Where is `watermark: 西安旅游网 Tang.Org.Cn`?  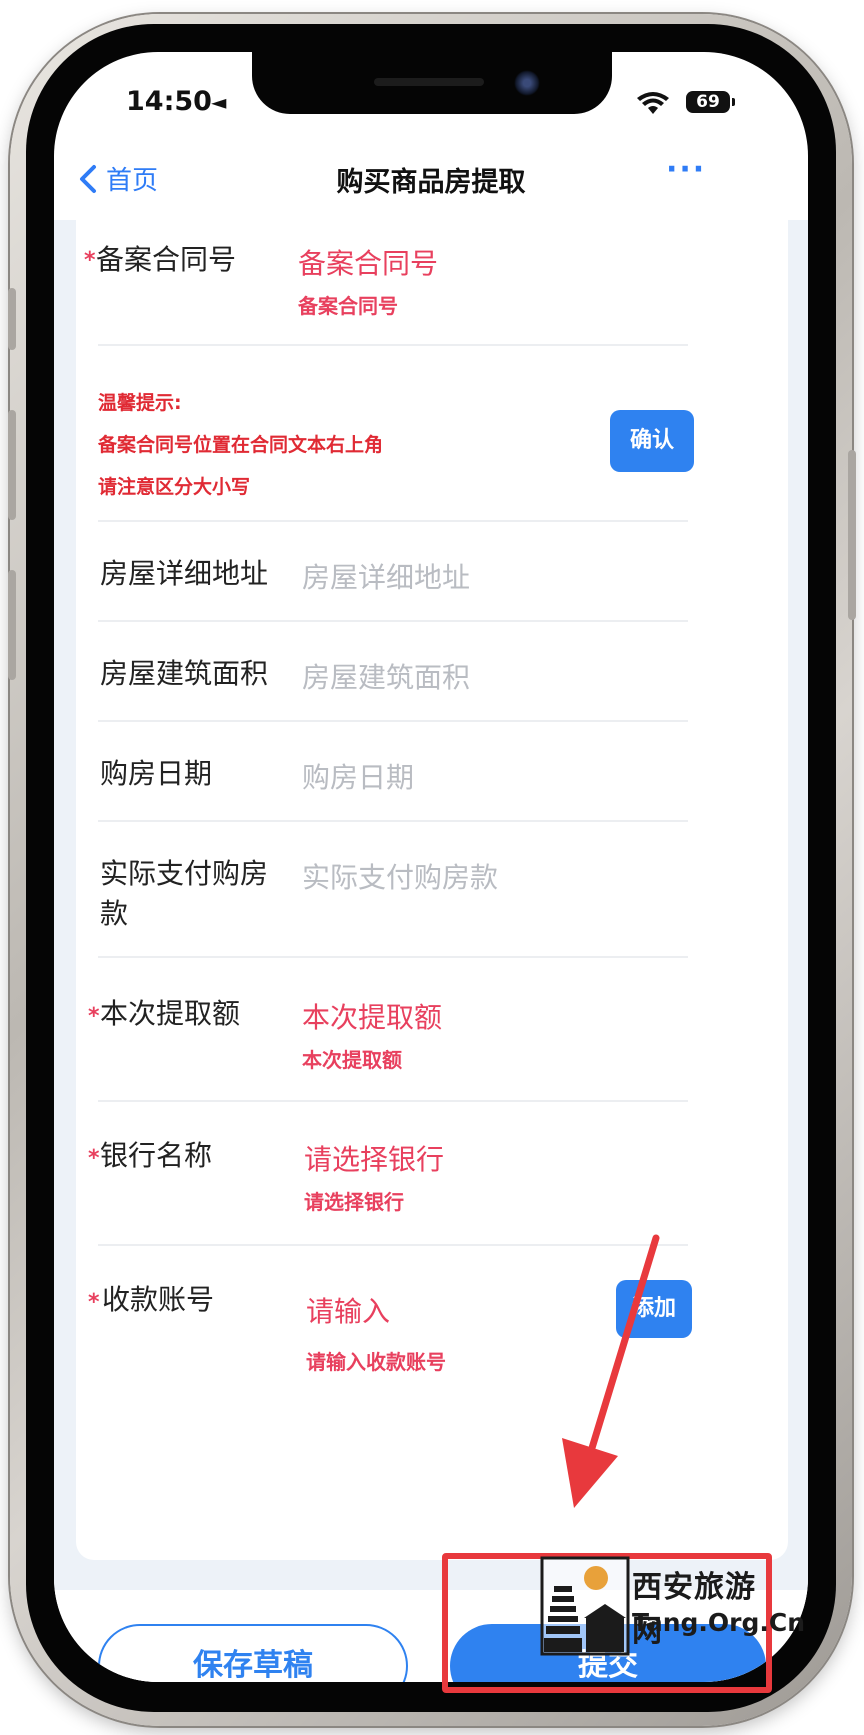
watermark: 西安旅游网 Tang.Org.Cn is located at coordinates (672, 1606).